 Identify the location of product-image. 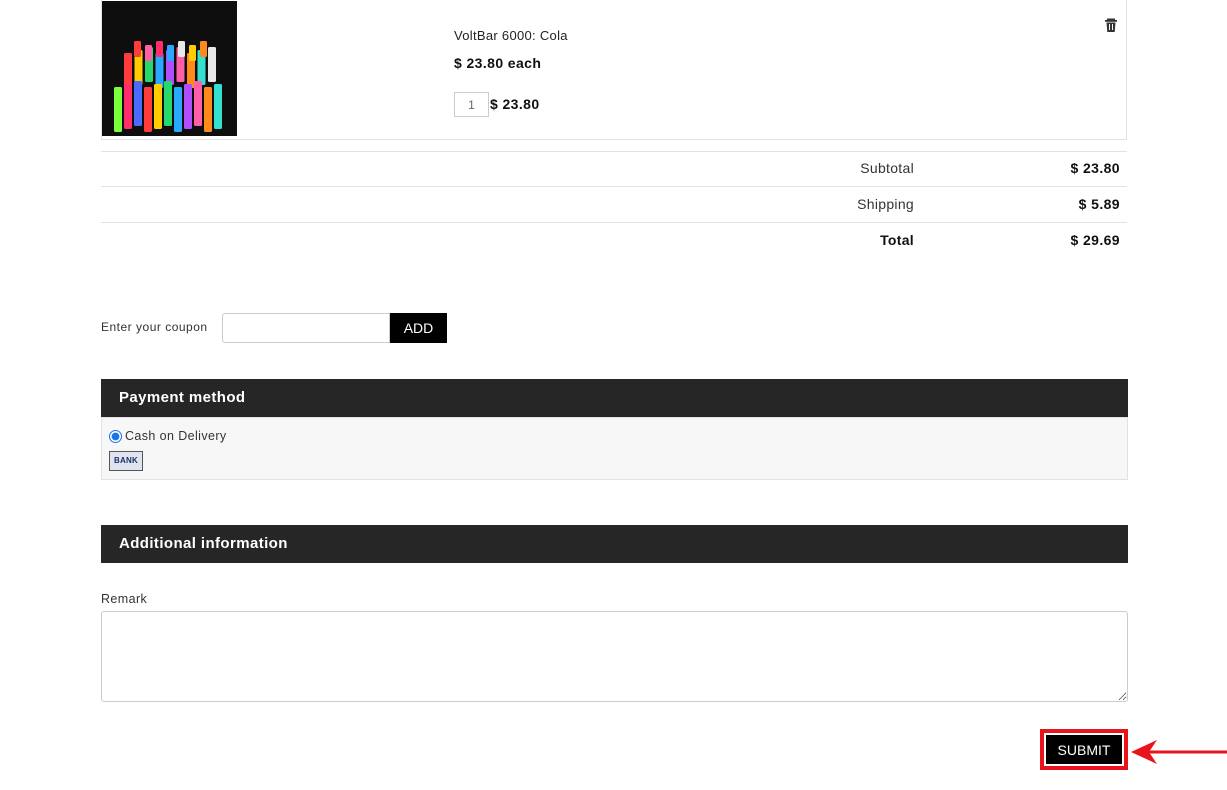
(169, 68).